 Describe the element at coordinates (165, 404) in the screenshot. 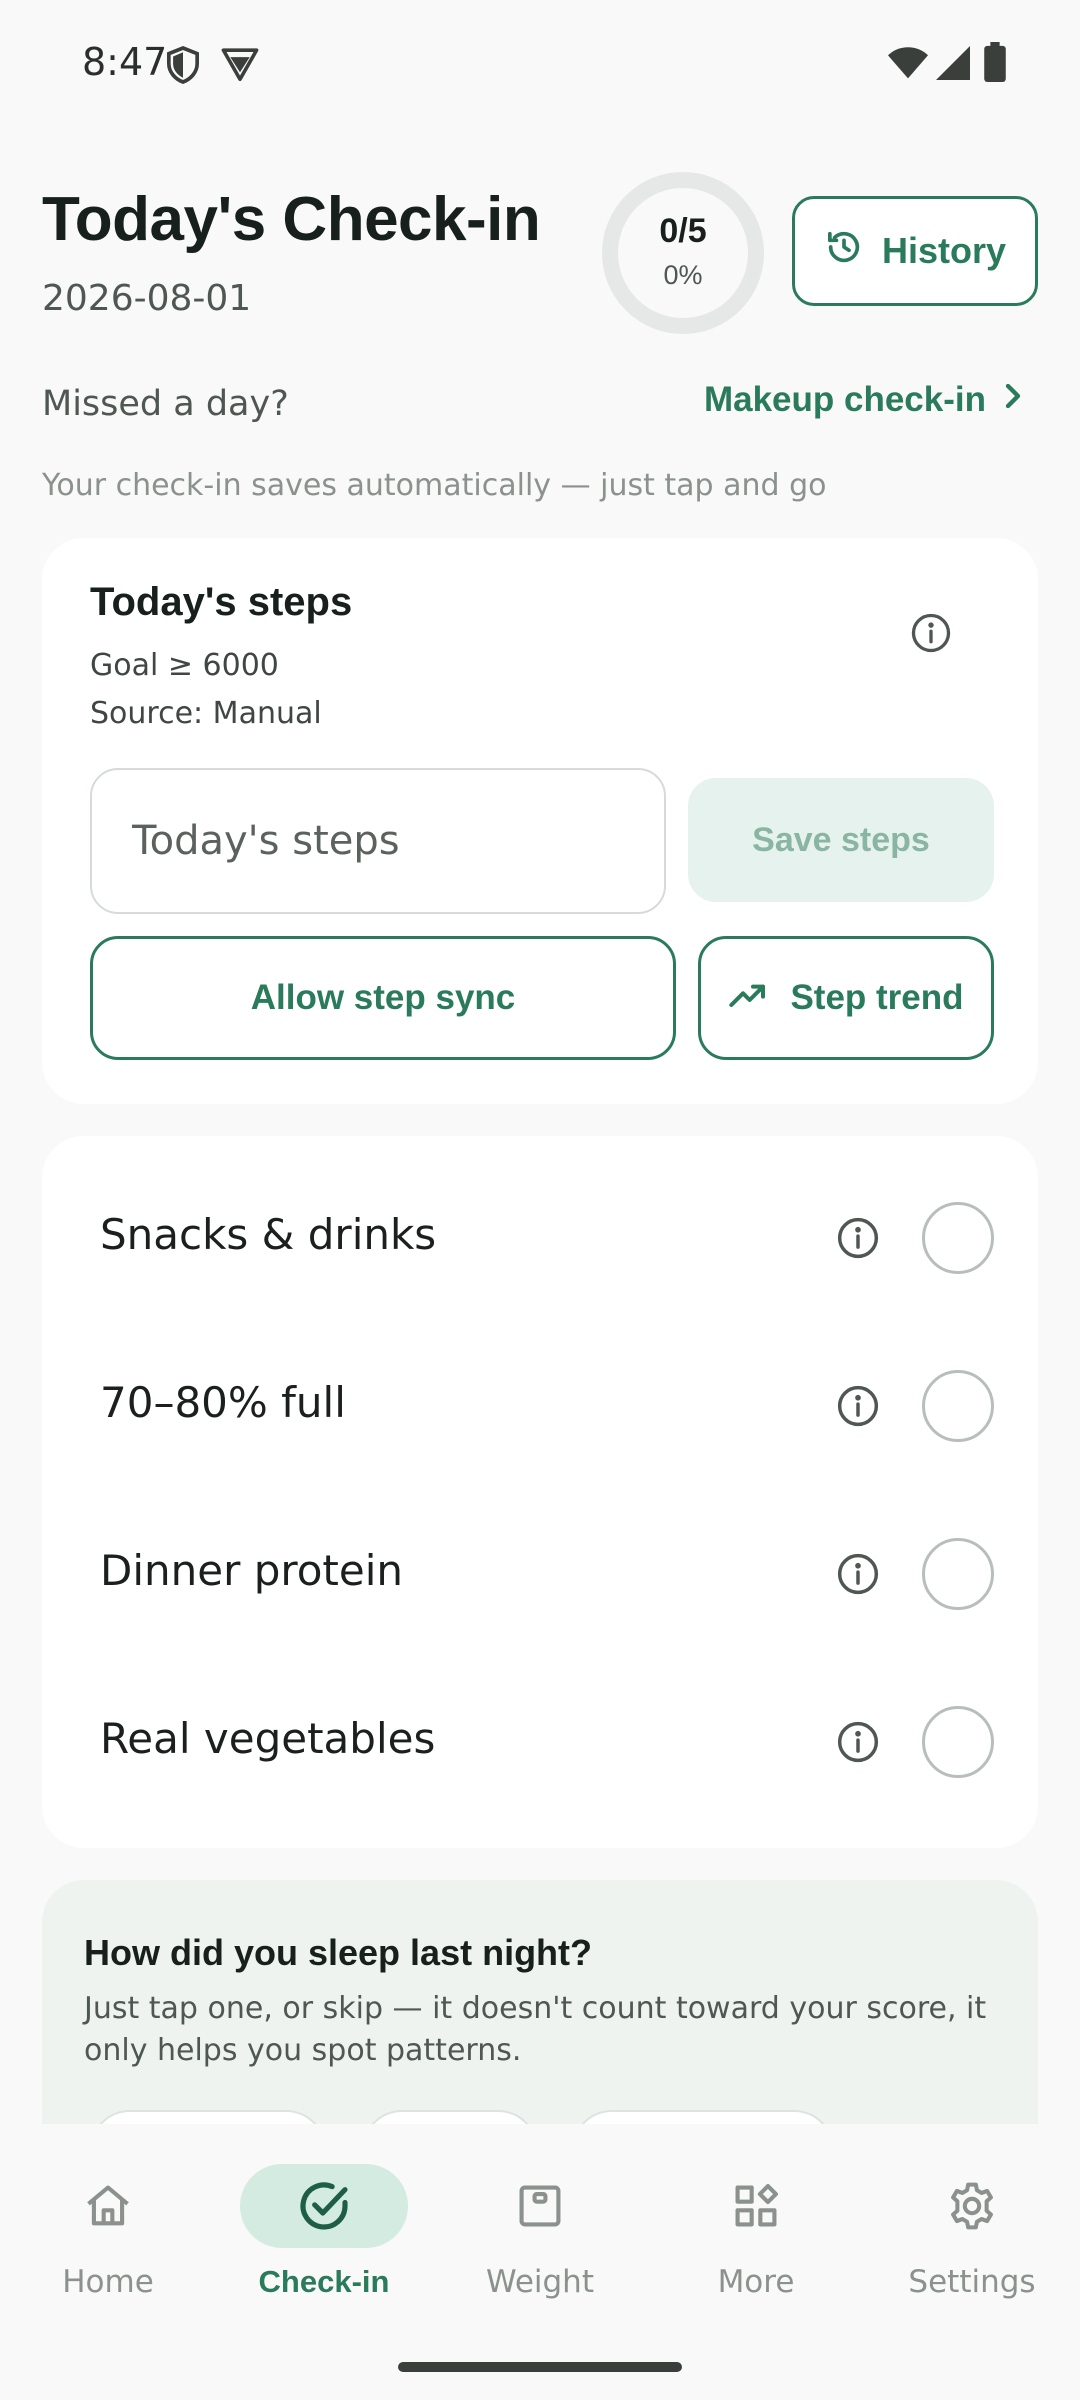

I see `missed-day-text: Missed a day?` at that location.